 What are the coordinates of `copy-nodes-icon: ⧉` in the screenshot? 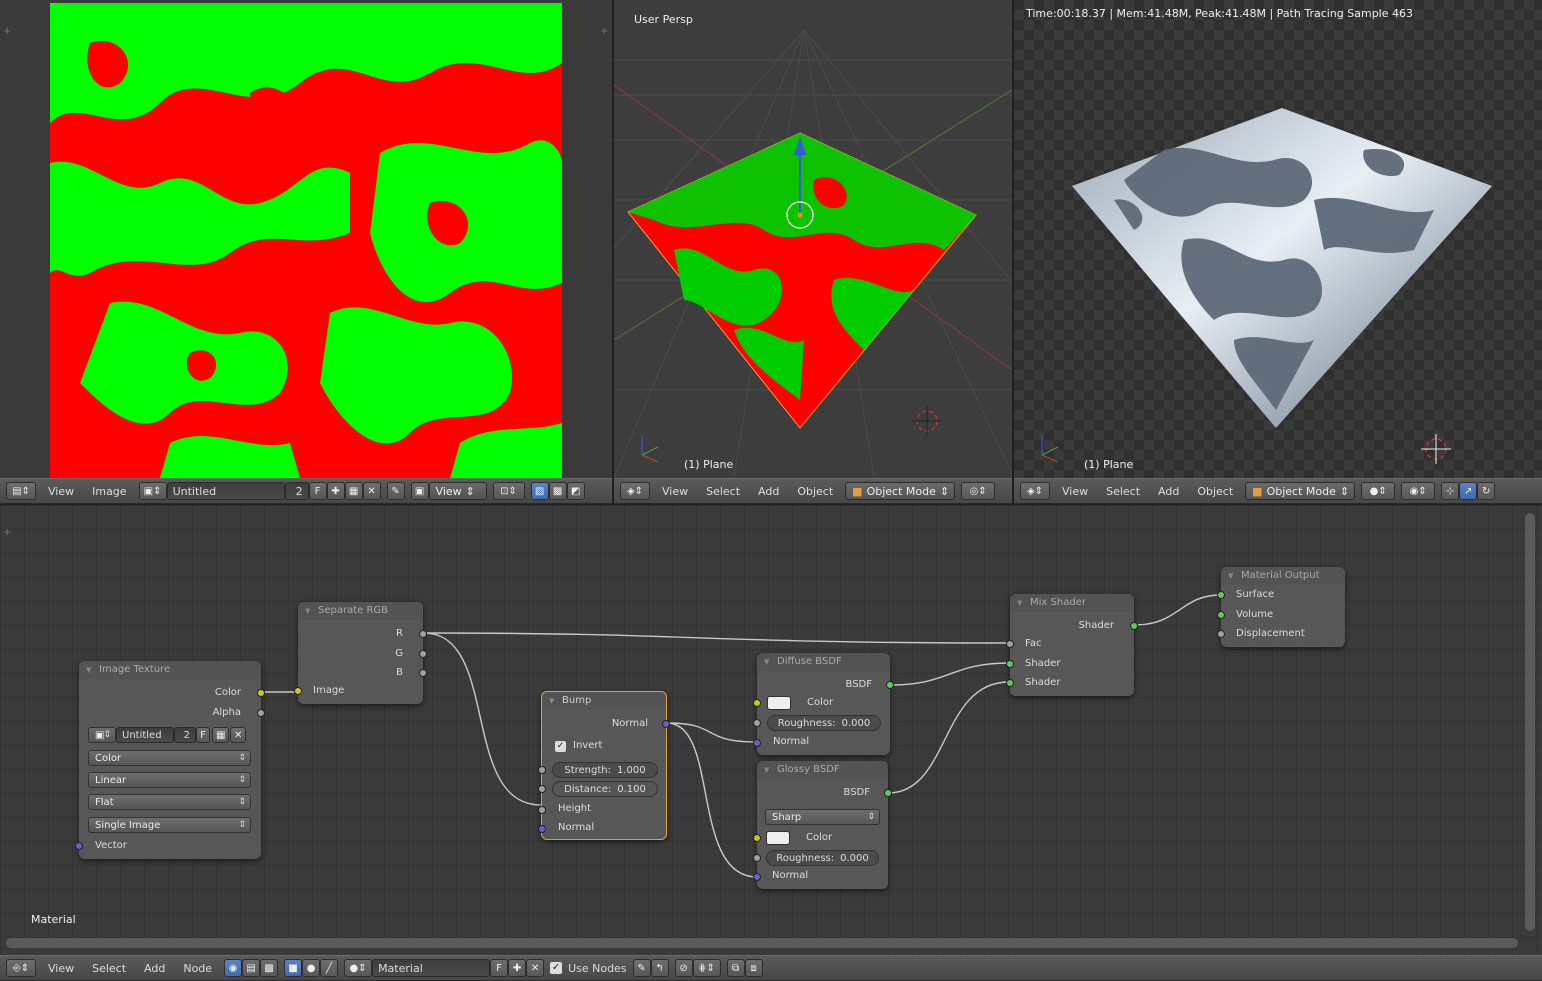 It's located at (735, 968).